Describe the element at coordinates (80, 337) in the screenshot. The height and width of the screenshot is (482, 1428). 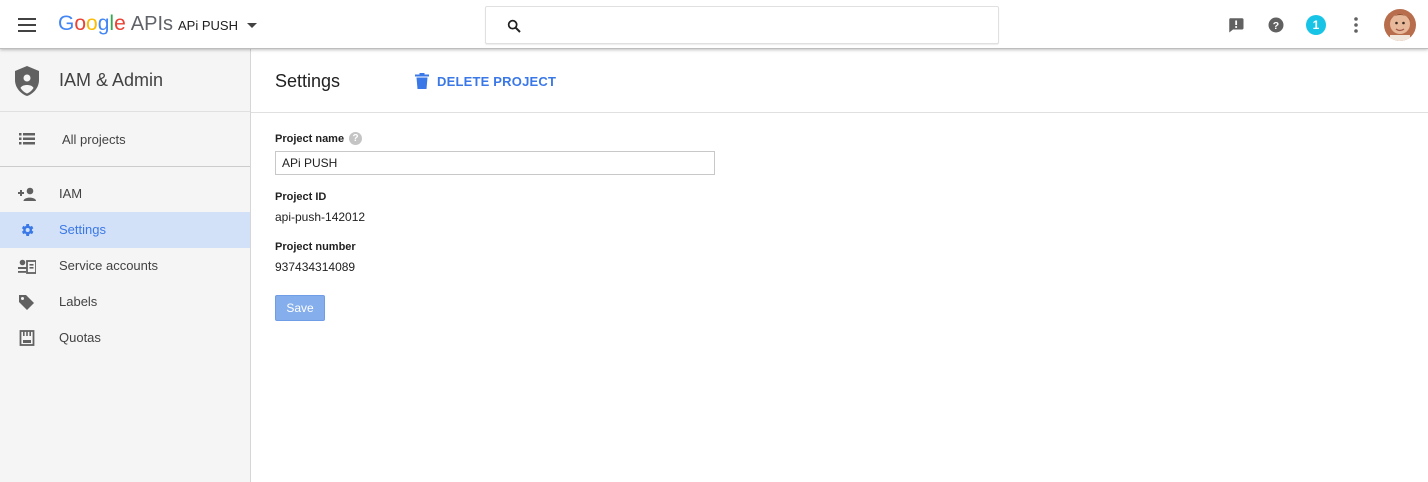
I see `sidebar-item-label: Quotas` at that location.